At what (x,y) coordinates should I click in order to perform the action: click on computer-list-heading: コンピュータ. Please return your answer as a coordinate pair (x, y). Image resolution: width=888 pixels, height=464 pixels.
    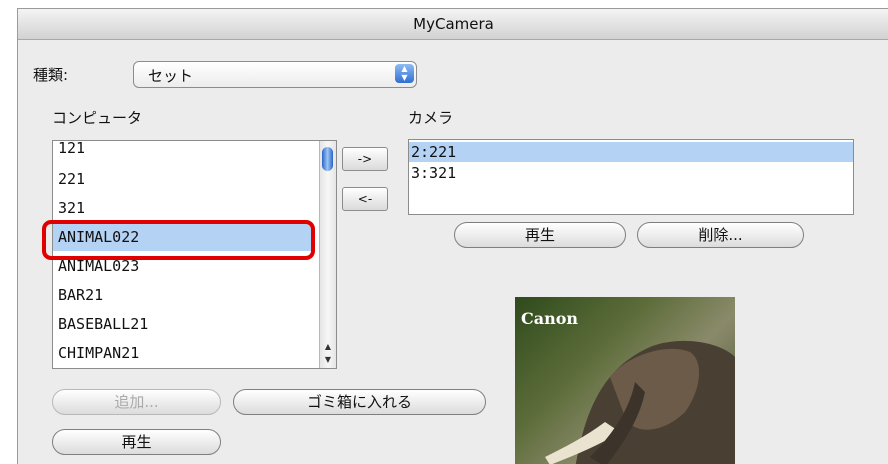
    Looking at the image, I should click on (97, 118).